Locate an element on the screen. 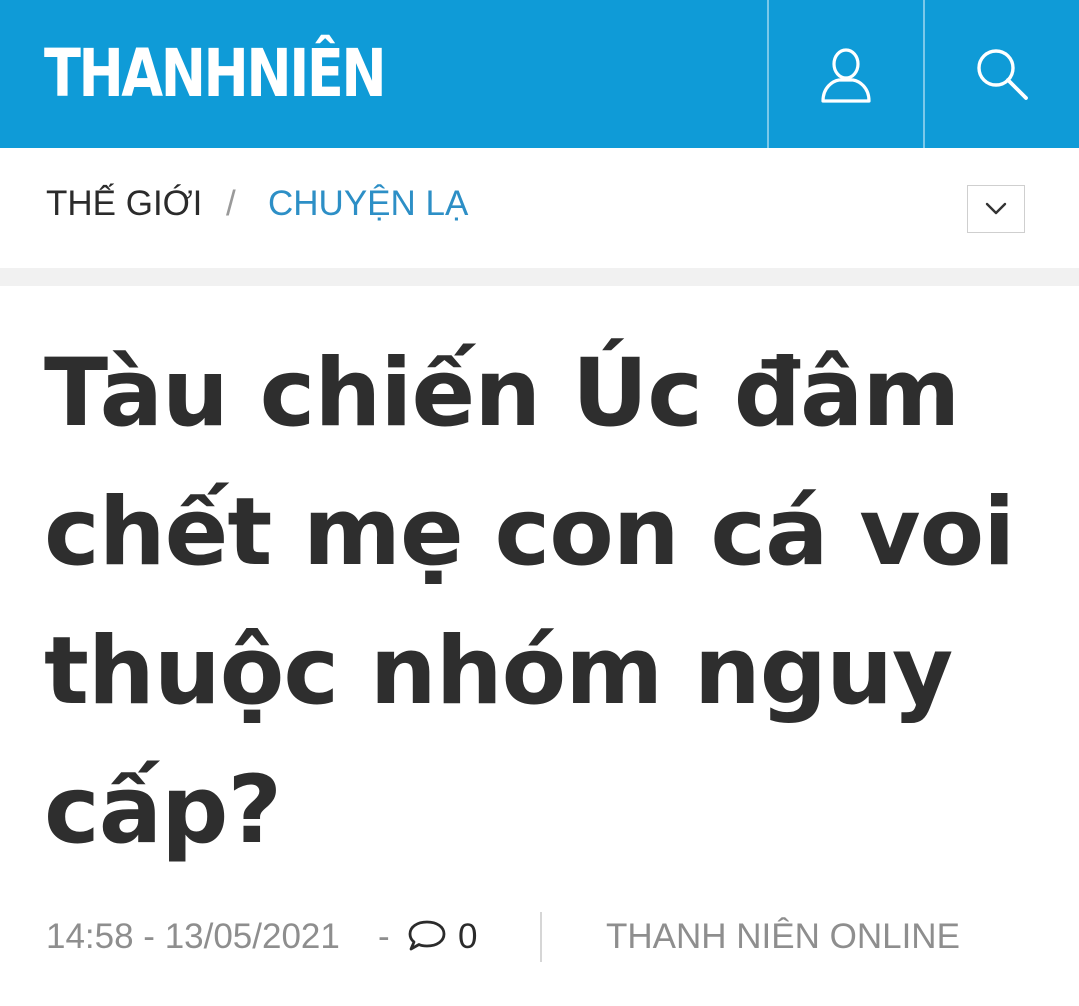 The height and width of the screenshot is (1006, 1079). breadcrumb-item-chuyen-la: CHUYỆN LẠ is located at coordinates (368, 204).